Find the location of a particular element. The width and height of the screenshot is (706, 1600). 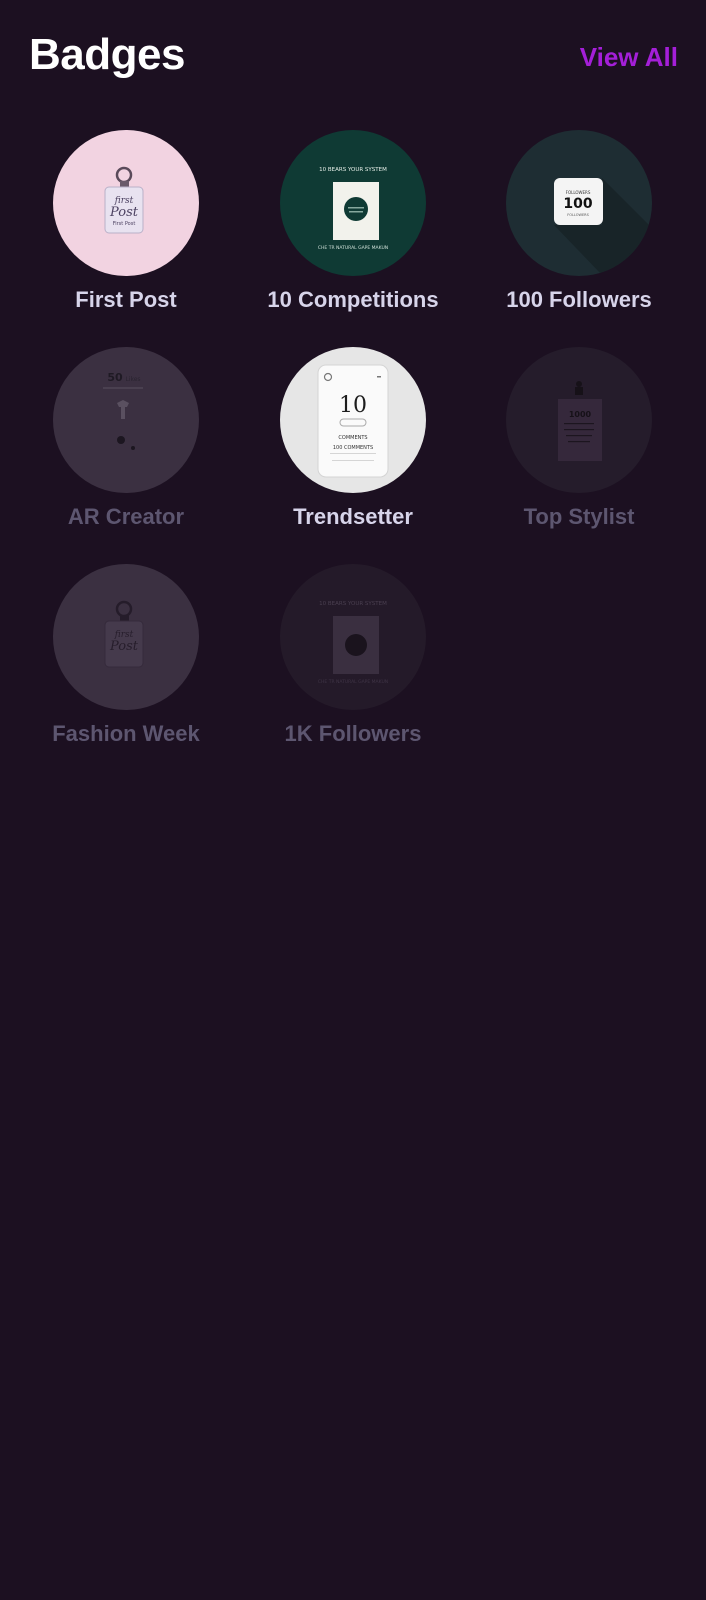

badge-label: Fashion Week is located at coordinates (126, 733).